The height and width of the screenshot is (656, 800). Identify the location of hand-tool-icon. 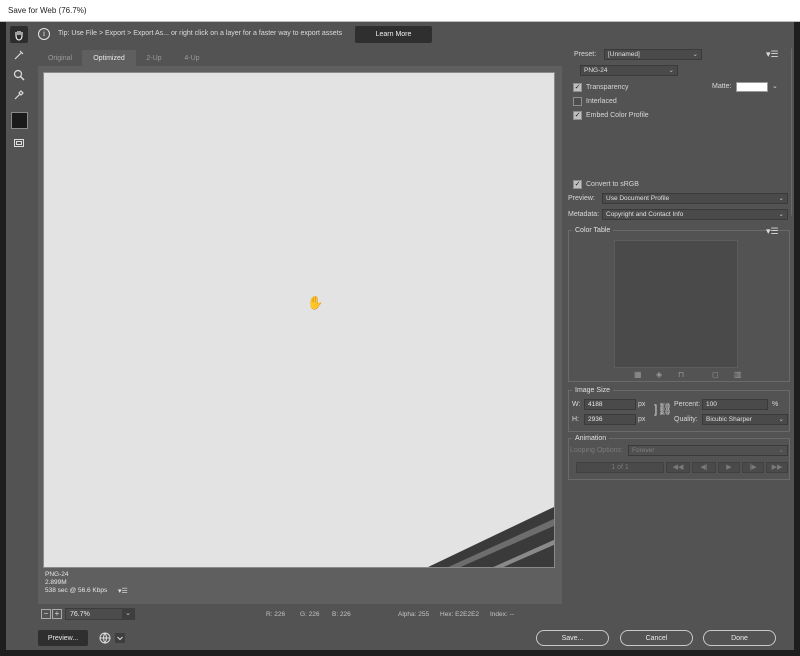
(19, 34).